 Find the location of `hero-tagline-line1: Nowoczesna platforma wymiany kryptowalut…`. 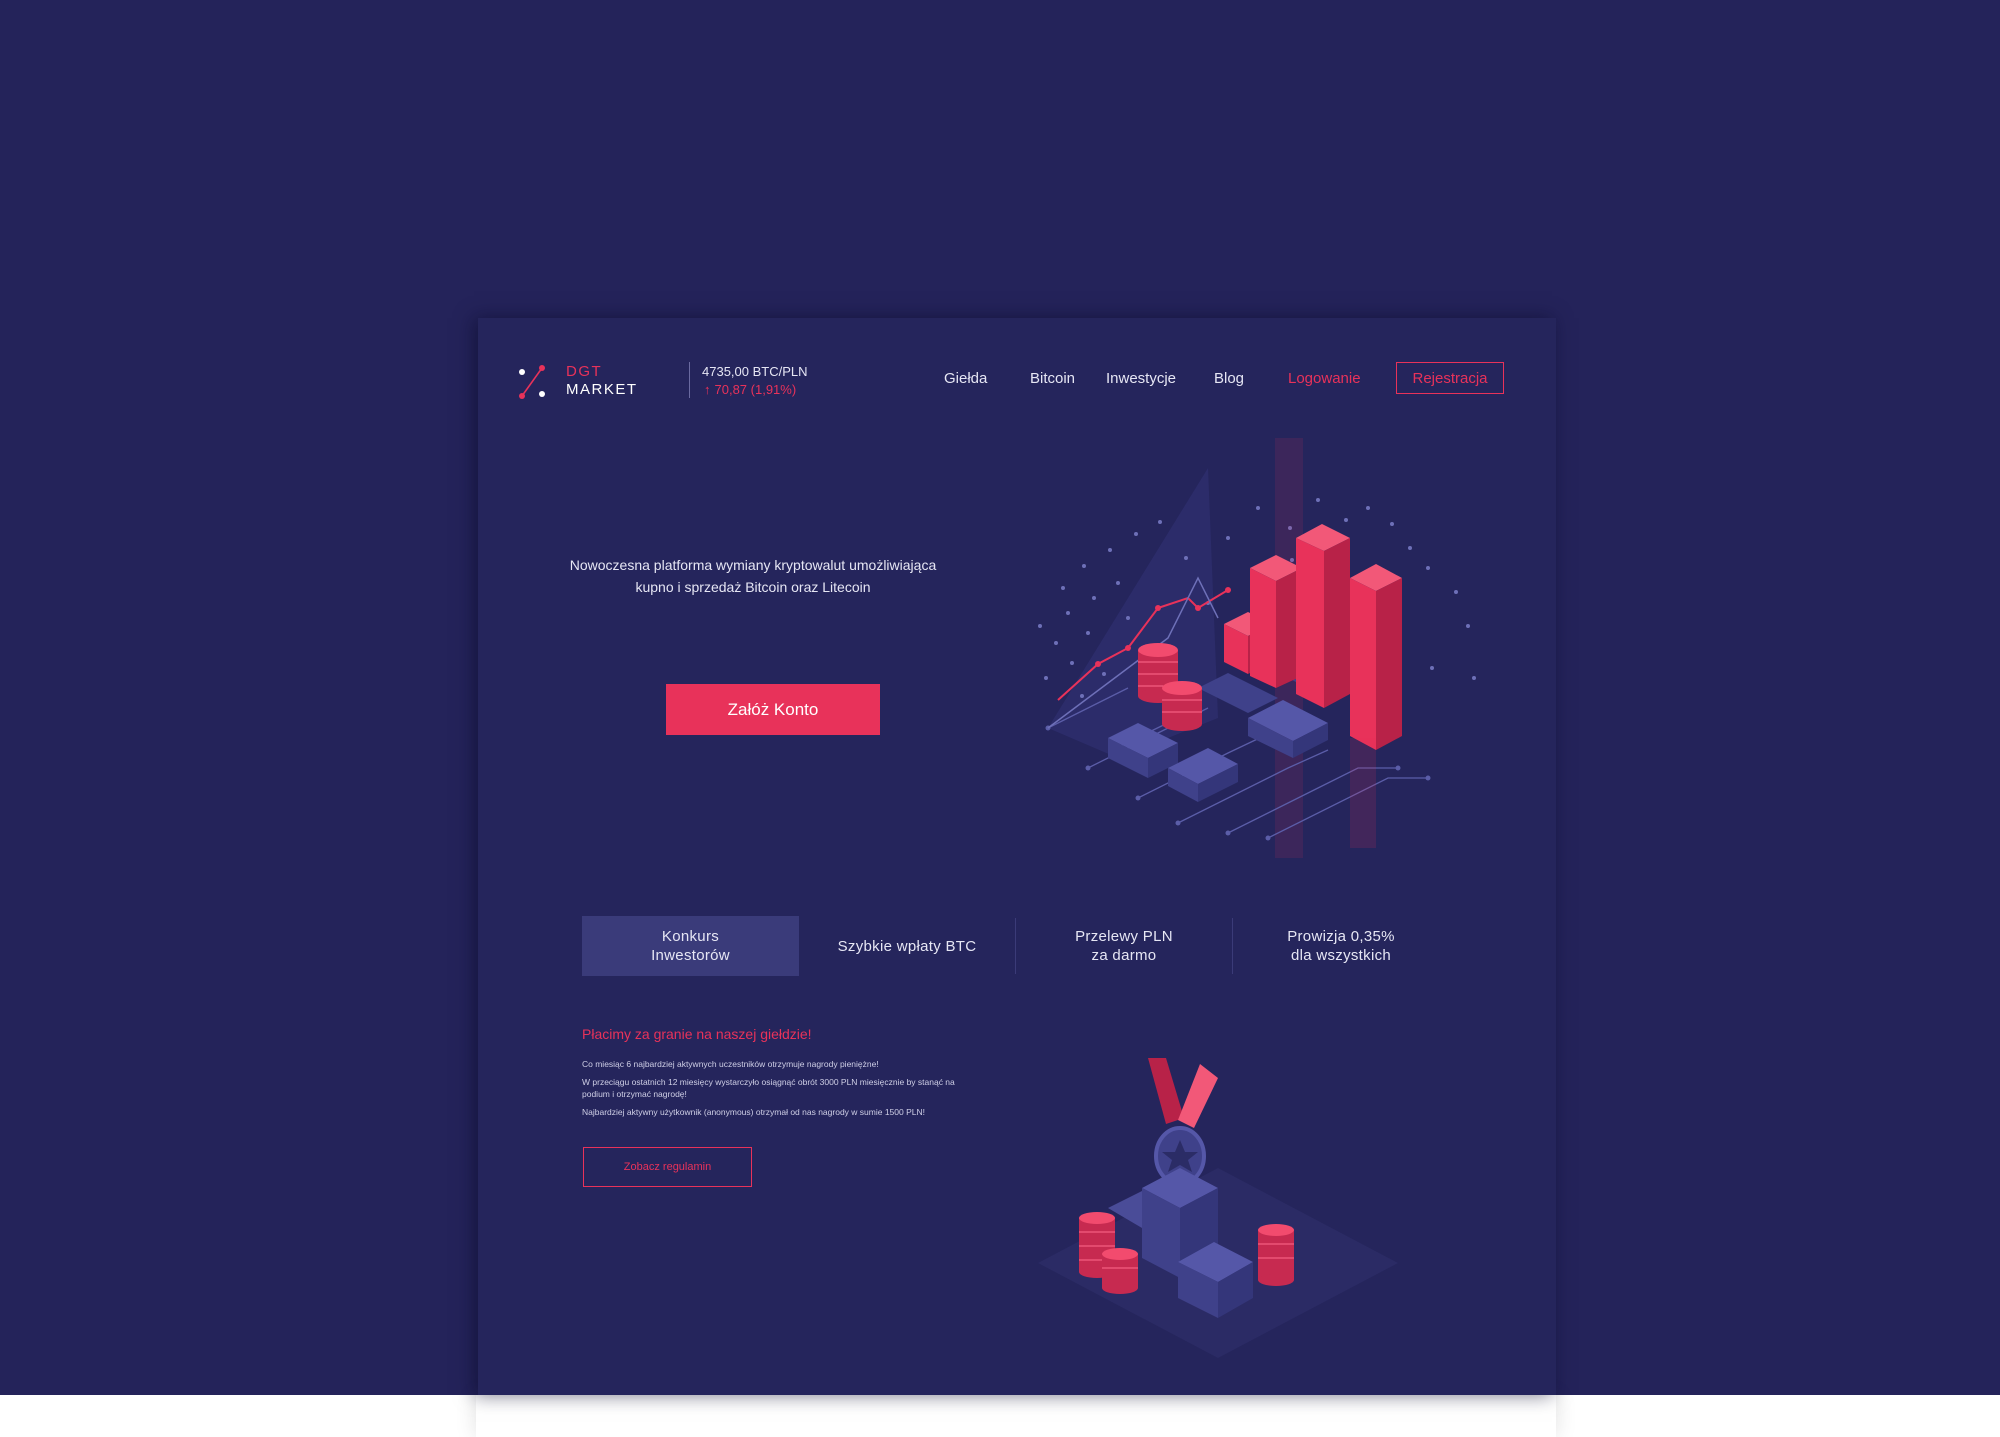

hero-tagline-line1: Nowoczesna platforma wymiany kryptowalut… is located at coordinates (753, 565).